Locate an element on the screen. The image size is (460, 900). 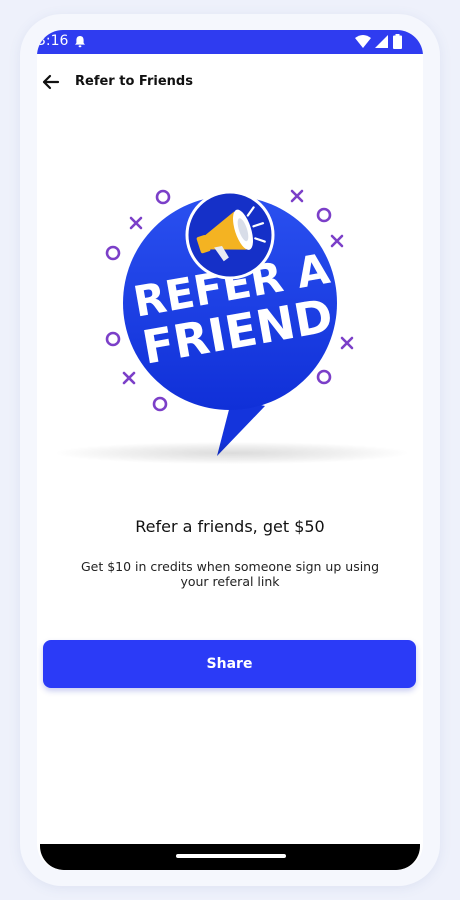
page-title: Refer to Friends is located at coordinates (134, 81).